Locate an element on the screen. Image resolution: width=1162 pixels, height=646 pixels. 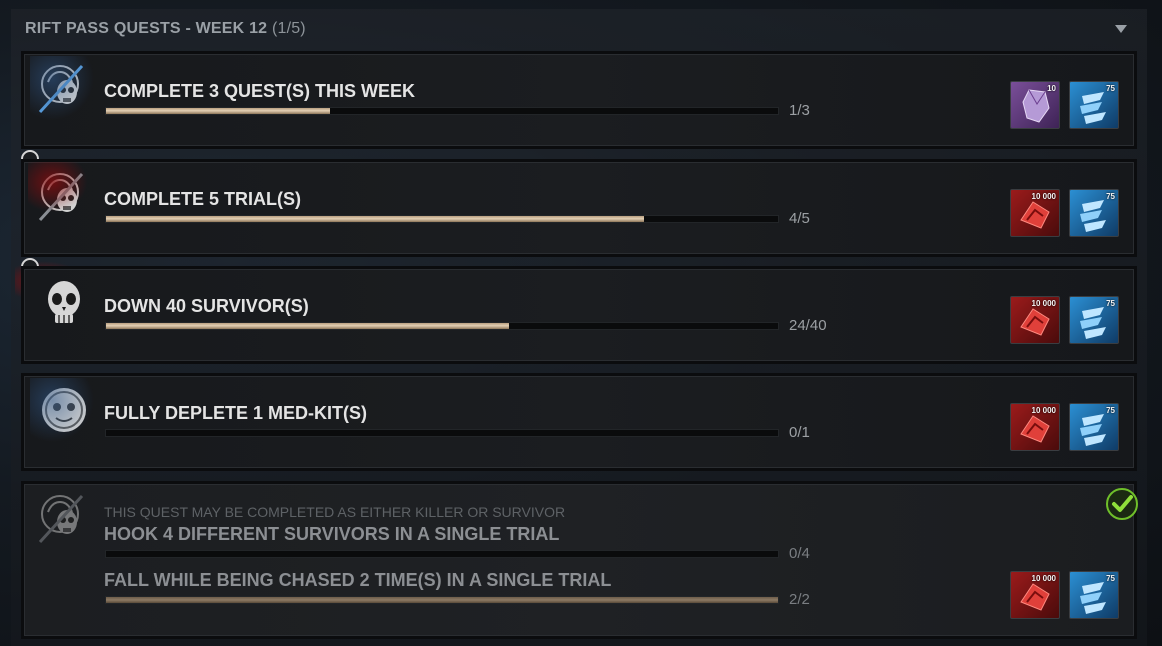
progress-text: 0/1 is located at coordinates (799, 432).